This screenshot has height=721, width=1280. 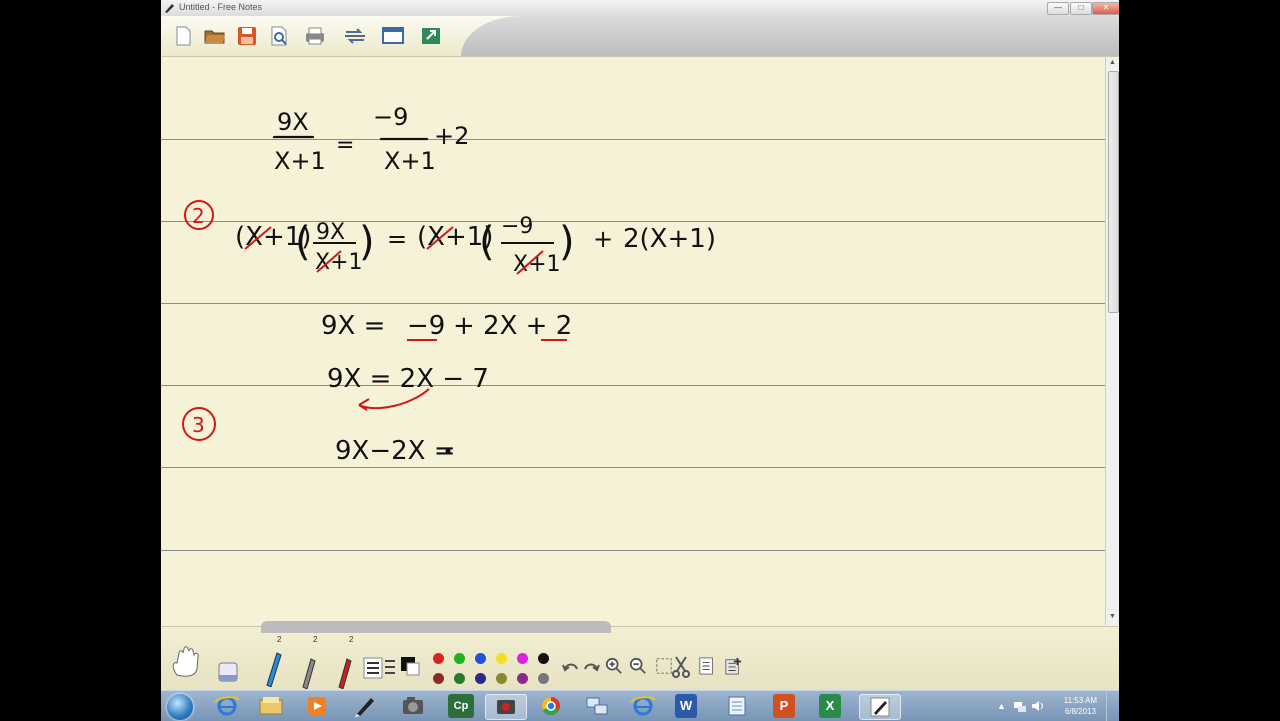 I want to click on toolbar-ridge, so click(x=436, y=627).